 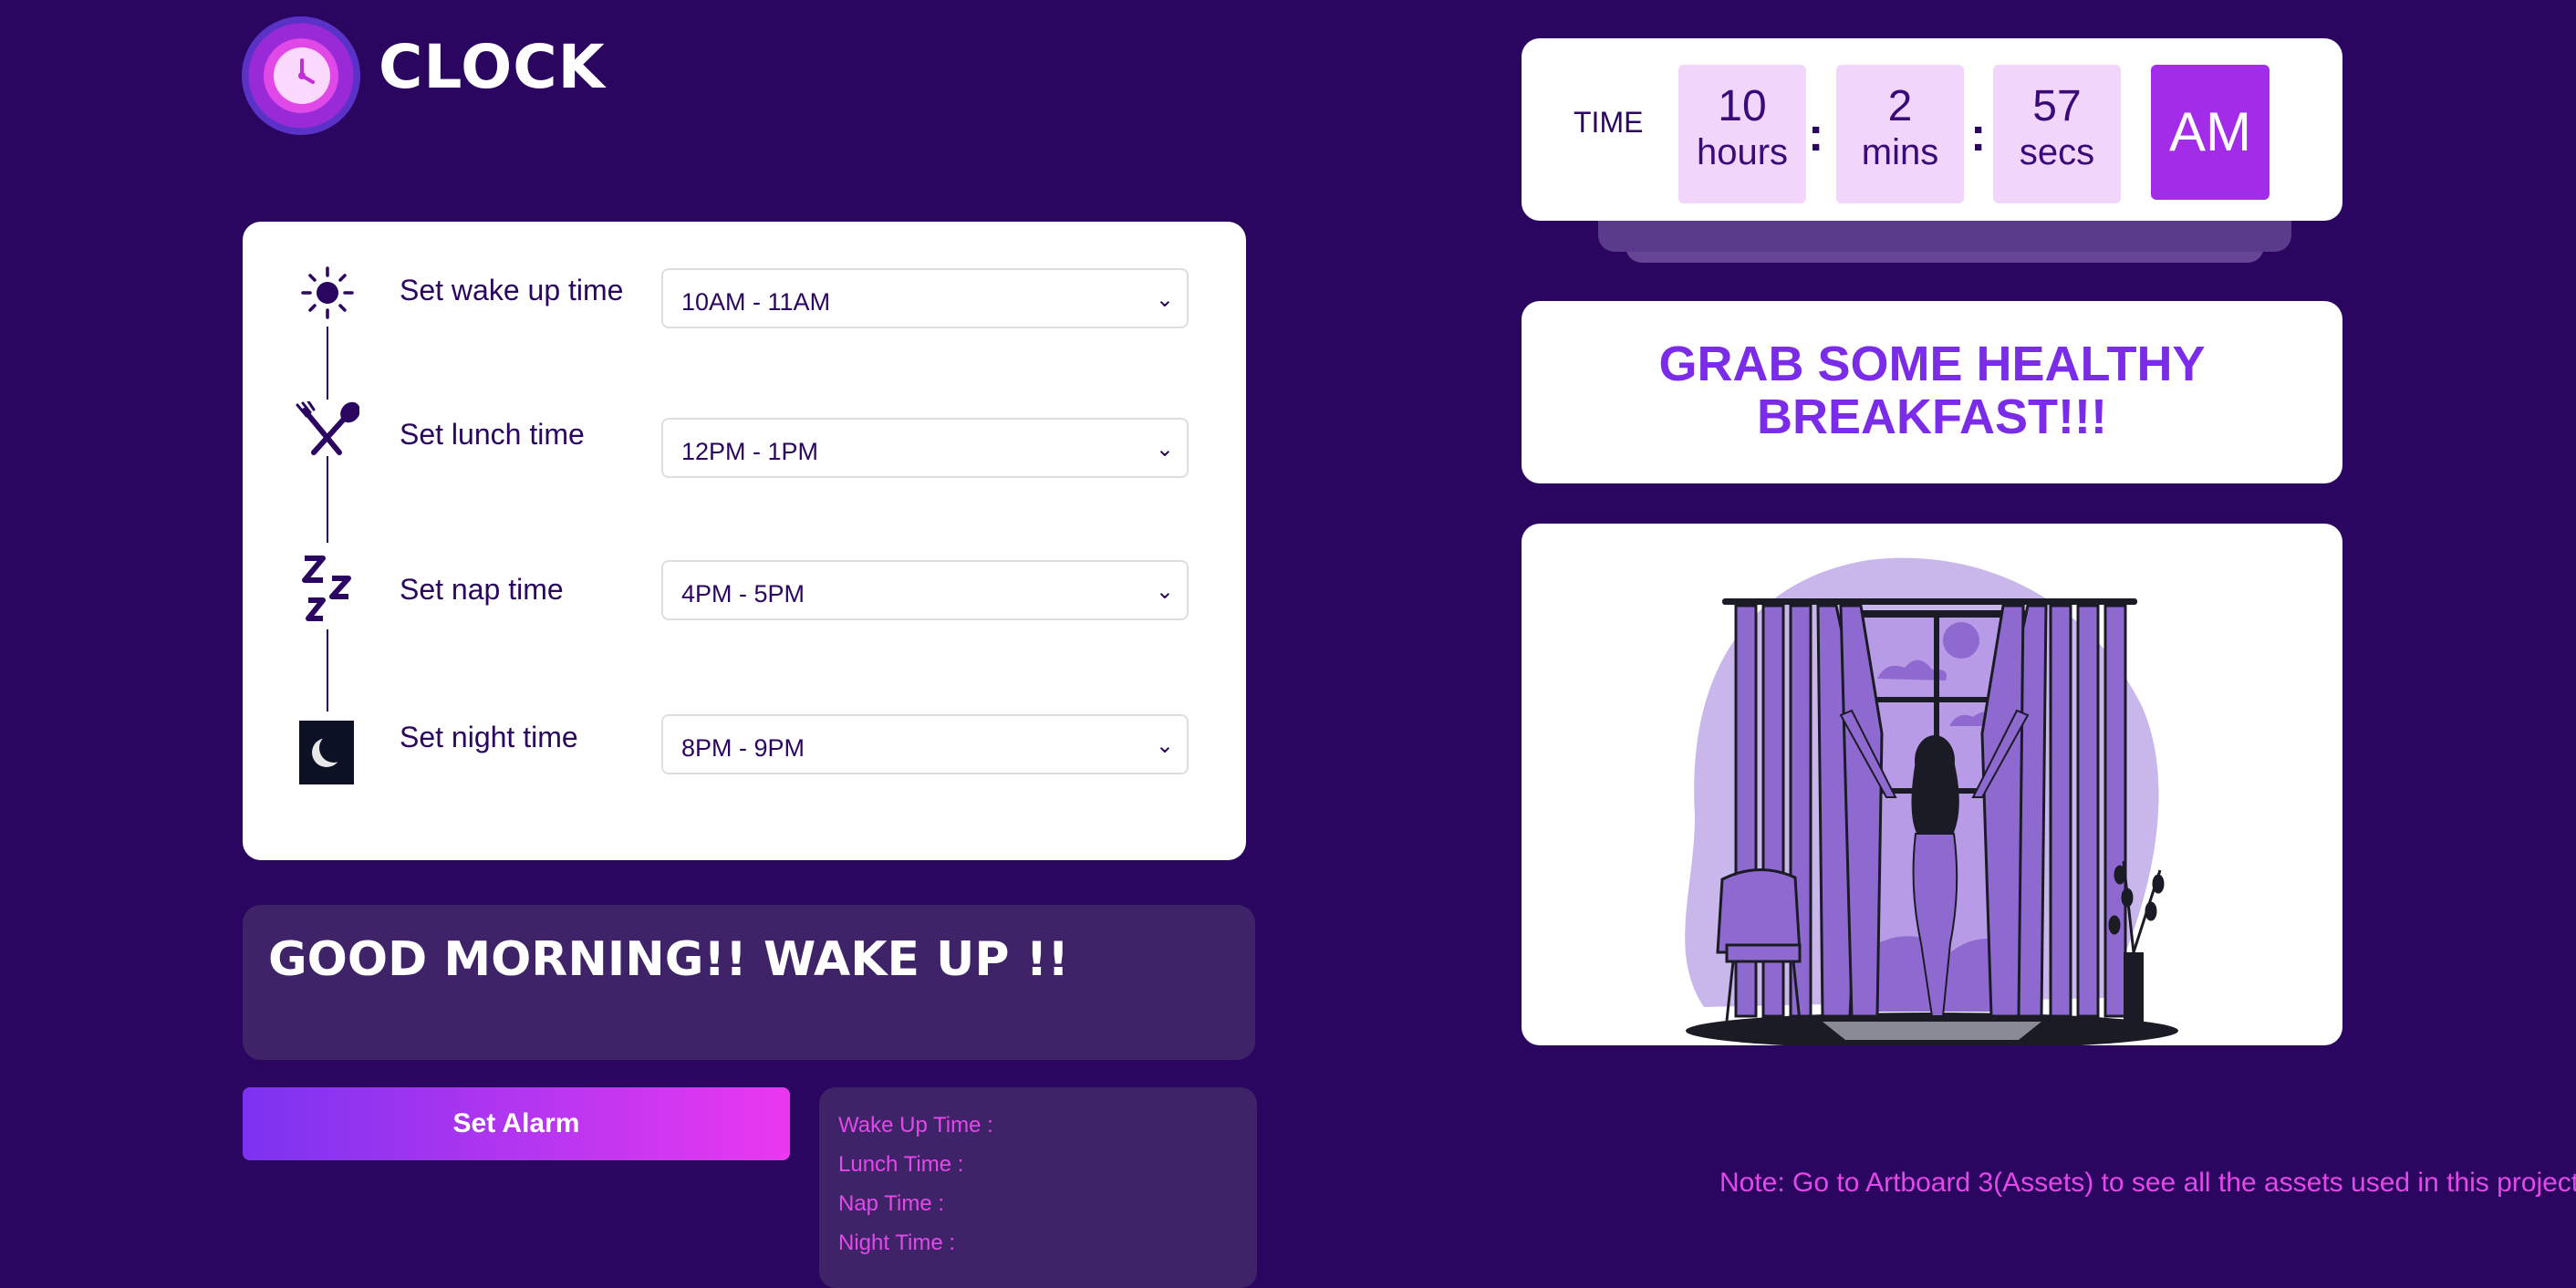 What do you see at coordinates (2210, 133) in the screenshot?
I see `am-pm-indicator: AM` at bounding box center [2210, 133].